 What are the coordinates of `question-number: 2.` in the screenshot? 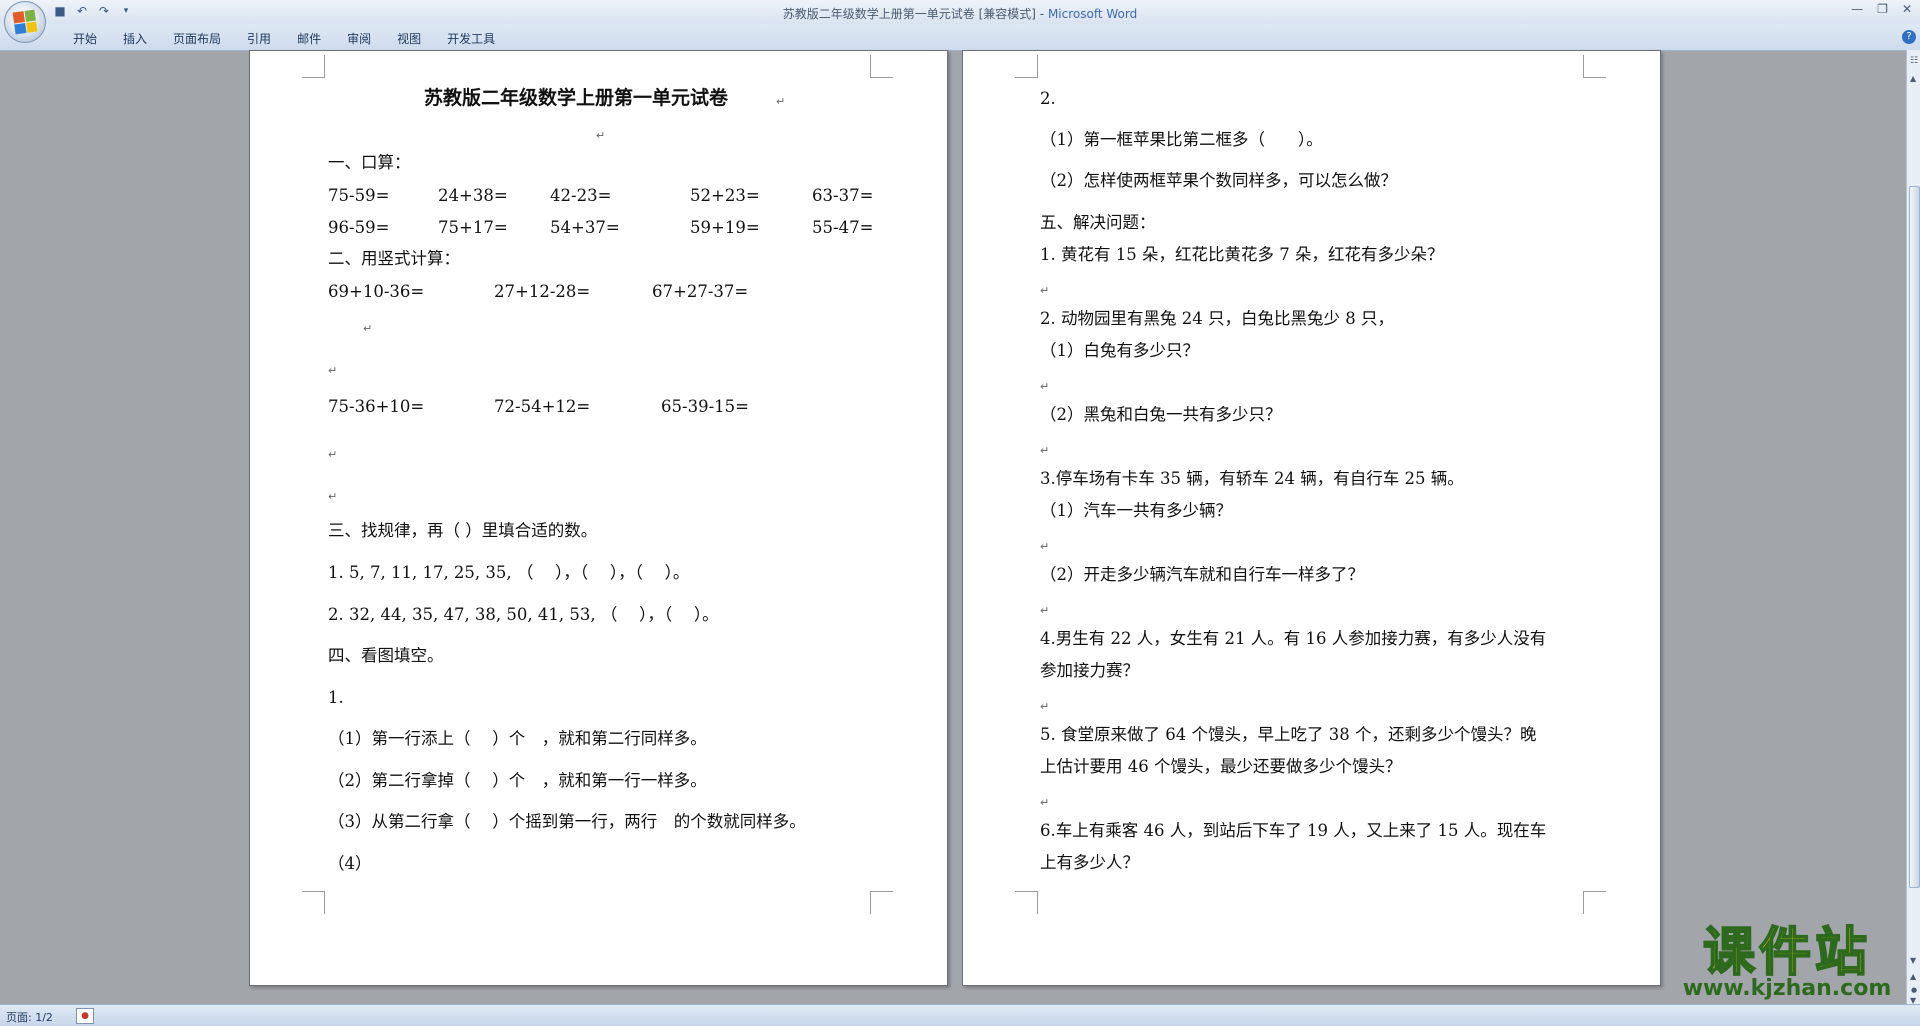 It's located at (1048, 98).